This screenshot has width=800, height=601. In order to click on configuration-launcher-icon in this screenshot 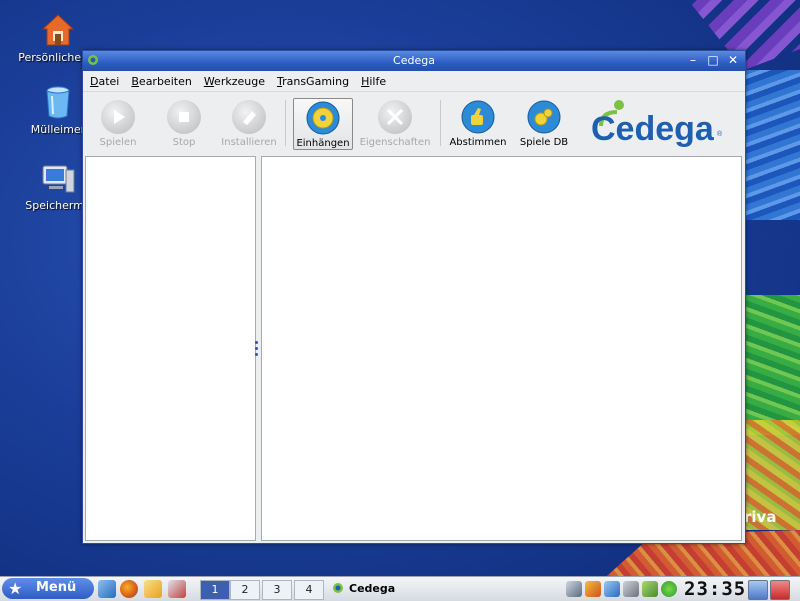, I will do `click(177, 589)`.